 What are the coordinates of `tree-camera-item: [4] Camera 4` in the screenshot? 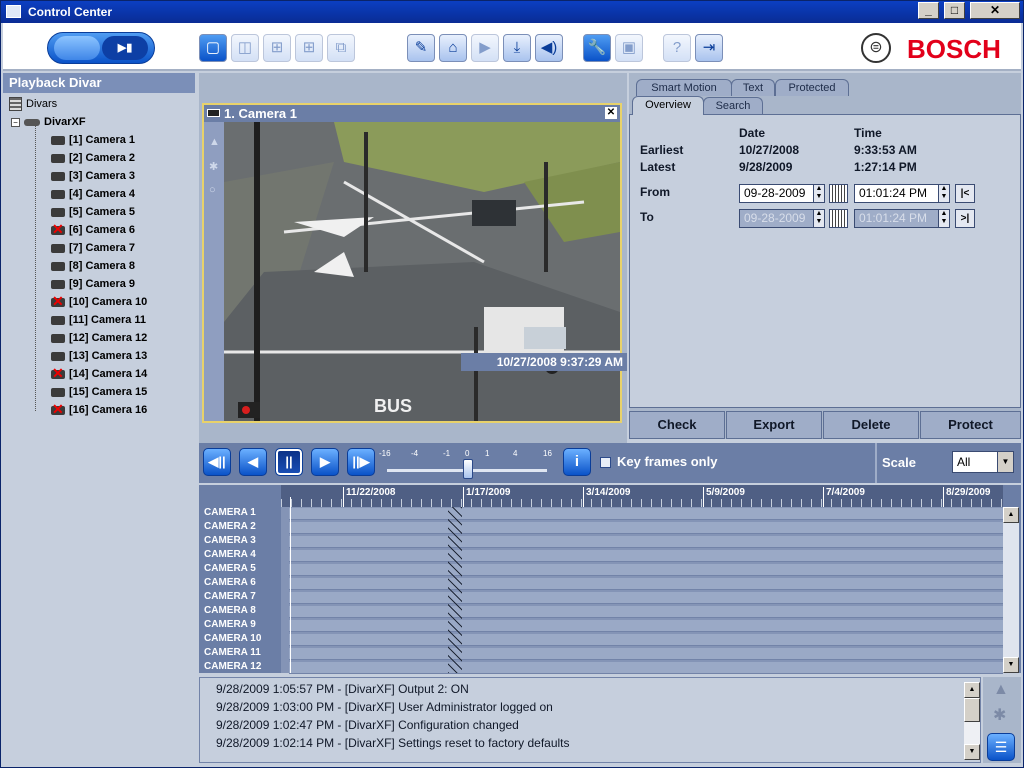 It's located at (93, 194).